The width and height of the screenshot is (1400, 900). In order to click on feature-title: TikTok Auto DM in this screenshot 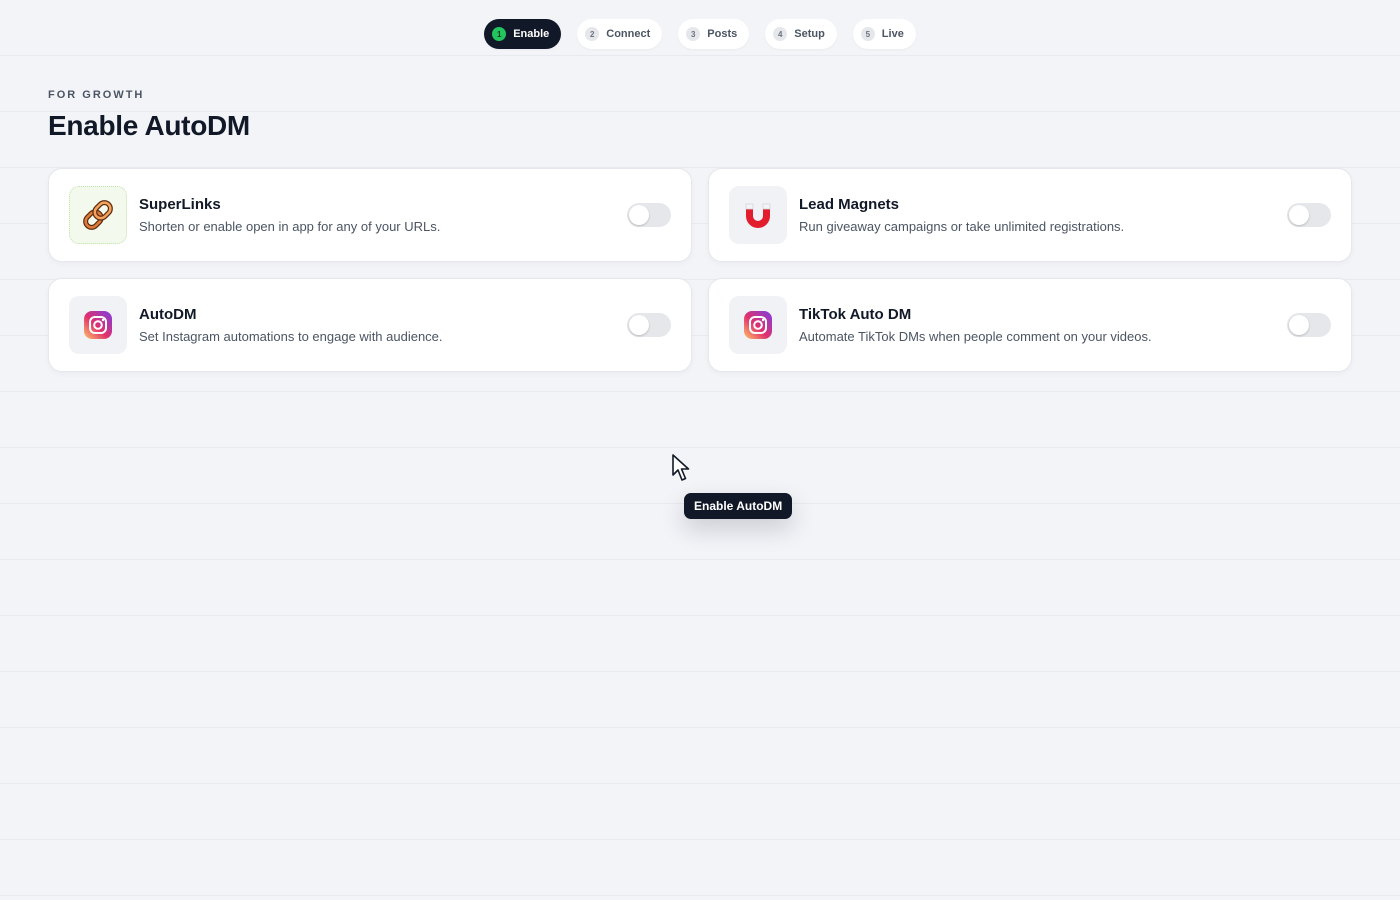, I will do `click(855, 314)`.